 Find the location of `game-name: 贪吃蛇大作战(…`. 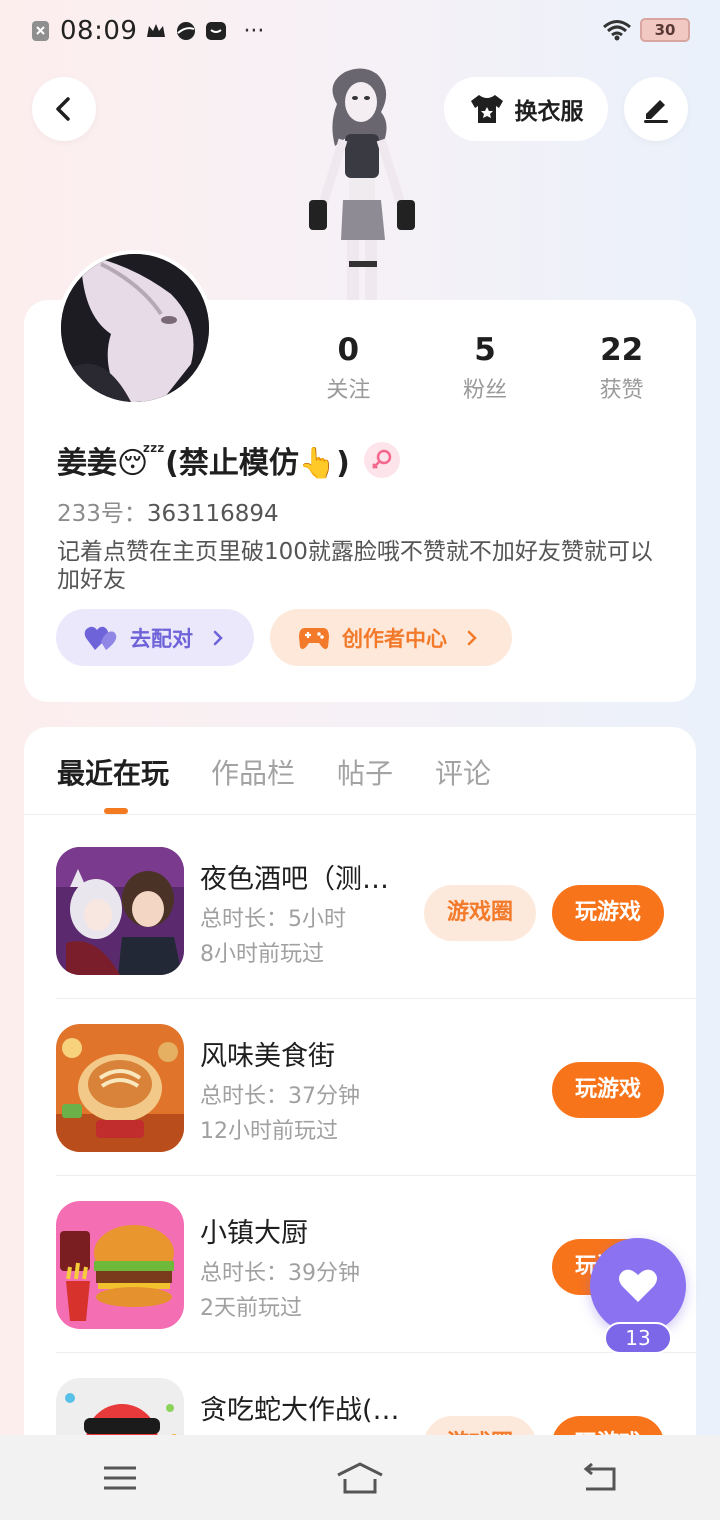

game-name: 贪吃蛇大作战(… is located at coordinates (300, 1410).